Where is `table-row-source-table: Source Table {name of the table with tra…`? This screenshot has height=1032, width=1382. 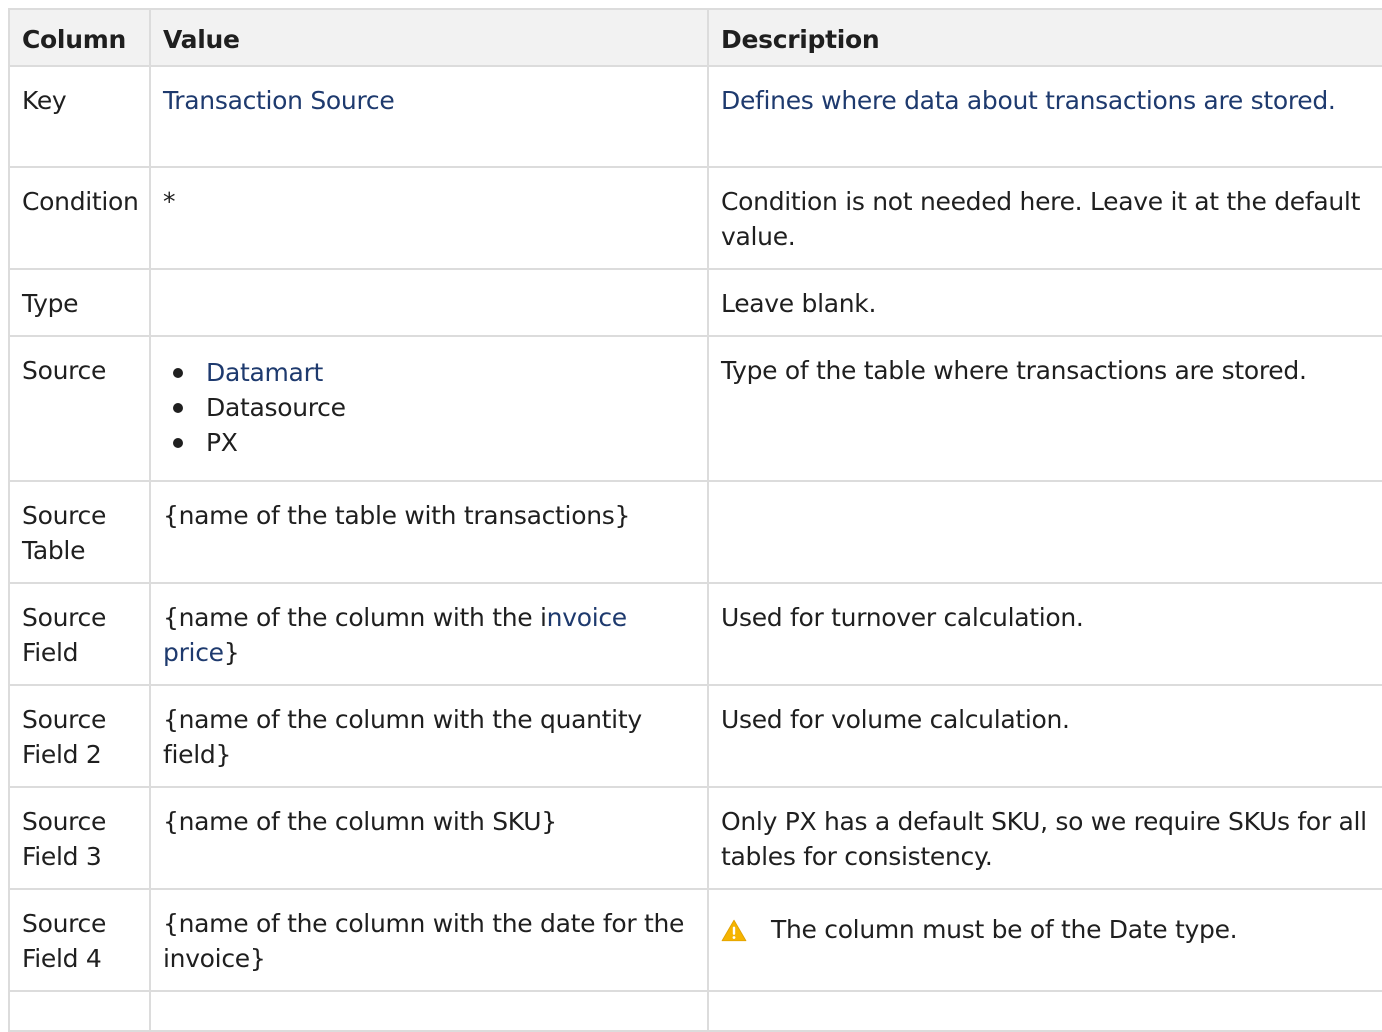 table-row-source-table: Source Table {name of the table with tra… is located at coordinates (695, 532).